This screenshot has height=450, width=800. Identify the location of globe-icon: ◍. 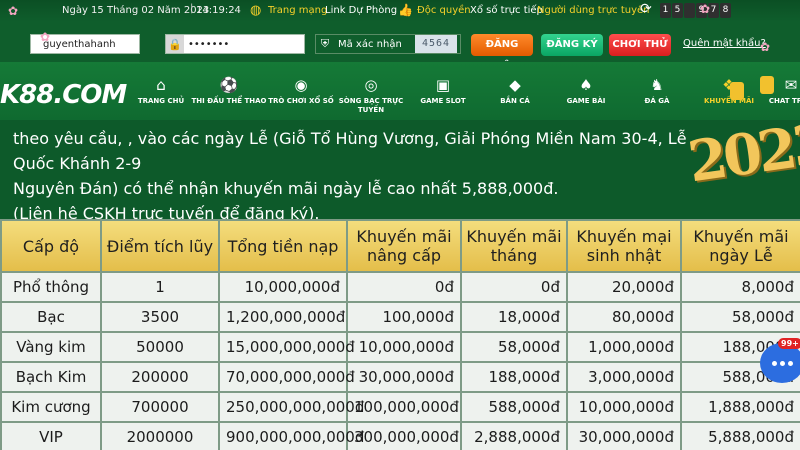
(256, 10).